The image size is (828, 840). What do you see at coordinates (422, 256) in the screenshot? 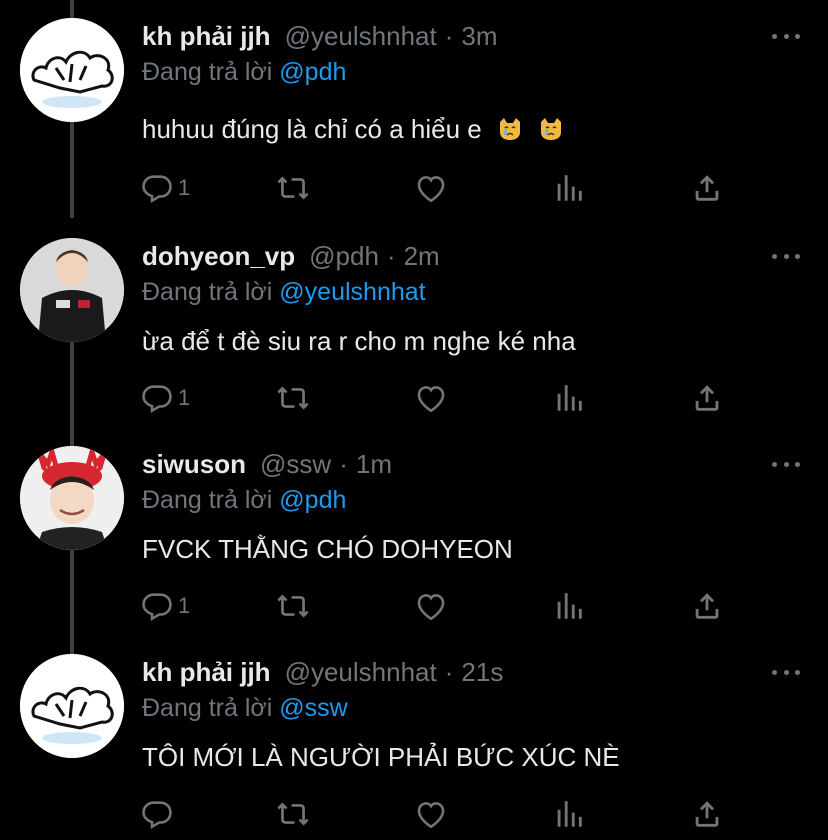
I see `timestamp: 2m` at bounding box center [422, 256].